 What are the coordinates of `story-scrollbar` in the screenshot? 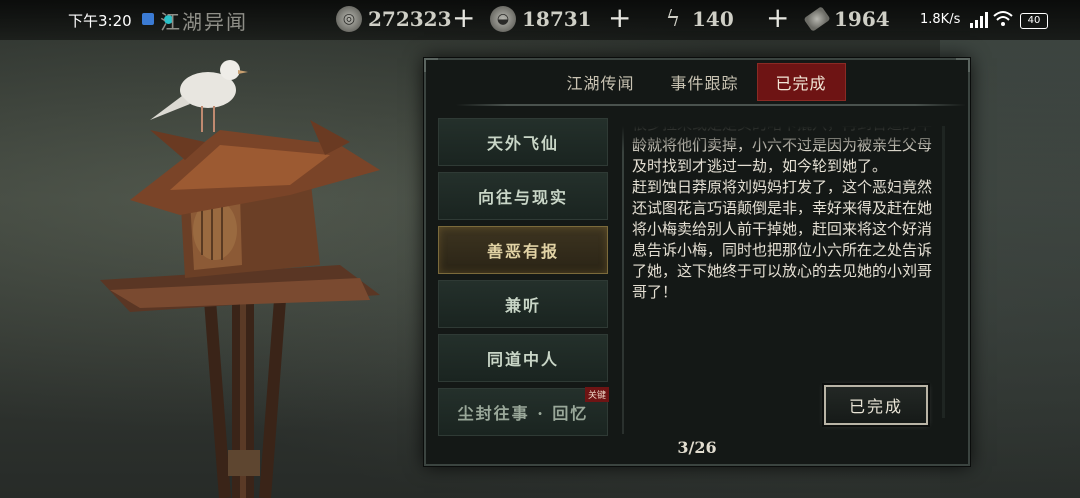 It's located at (943, 272).